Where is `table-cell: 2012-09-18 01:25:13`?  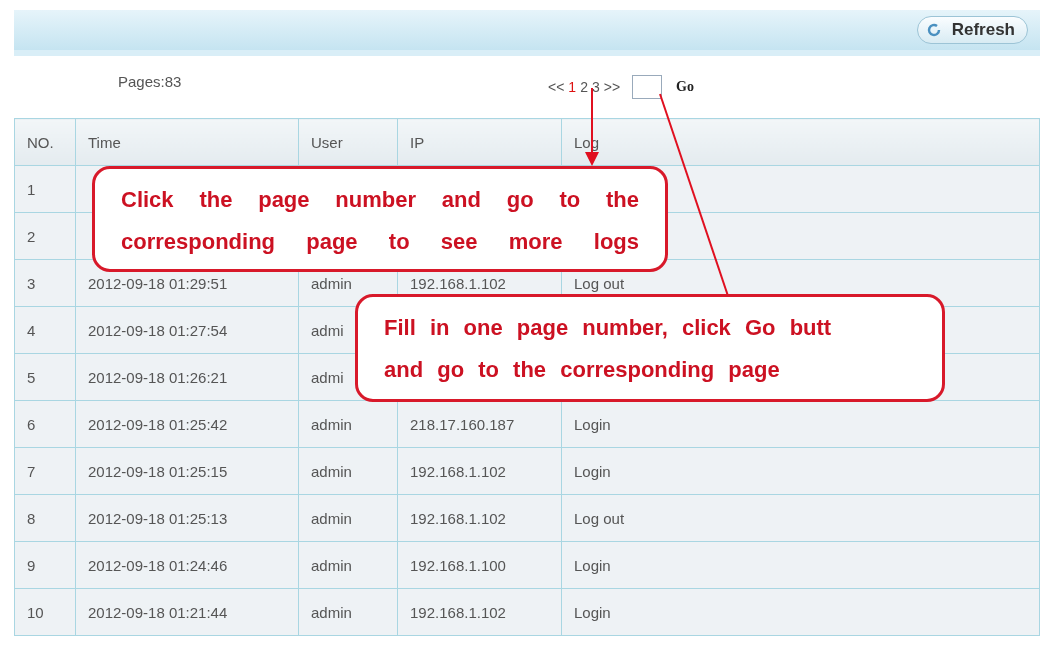 table-cell: 2012-09-18 01:25:13 is located at coordinates (187, 518).